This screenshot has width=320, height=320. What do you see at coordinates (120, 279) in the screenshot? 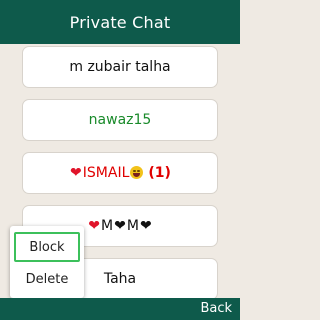
I see `contact-name: Taha` at bounding box center [120, 279].